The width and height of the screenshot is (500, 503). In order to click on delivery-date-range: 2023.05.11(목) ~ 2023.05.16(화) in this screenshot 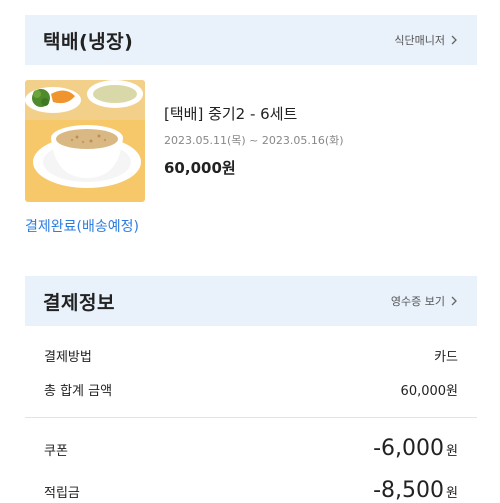, I will do `click(254, 140)`.